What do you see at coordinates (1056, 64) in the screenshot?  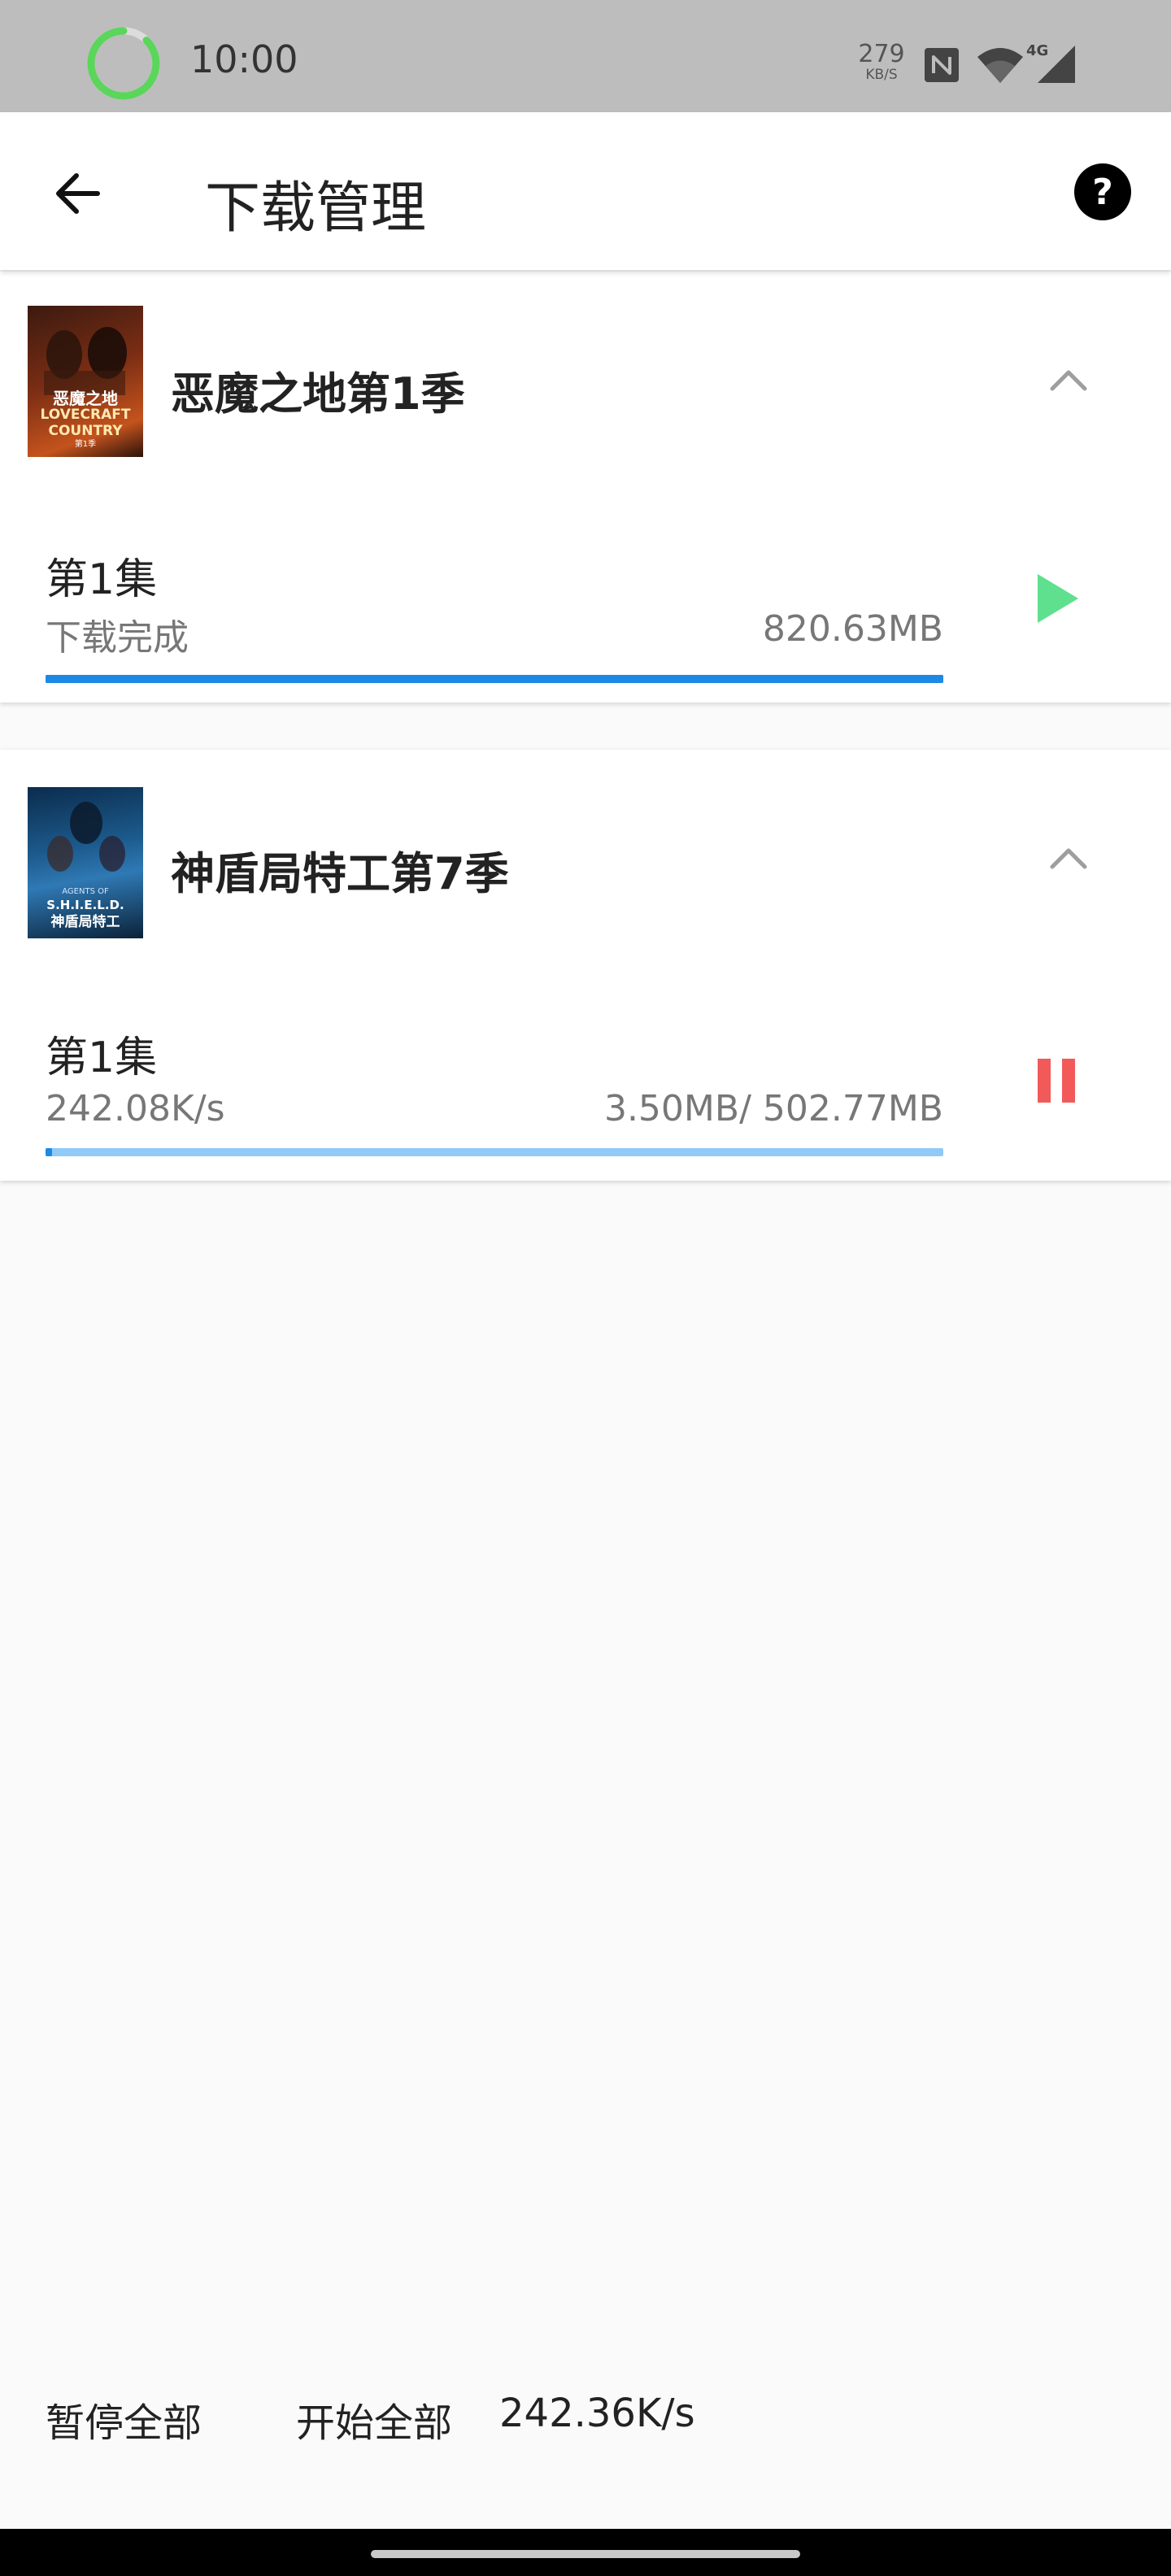 I see `signal-icon` at bounding box center [1056, 64].